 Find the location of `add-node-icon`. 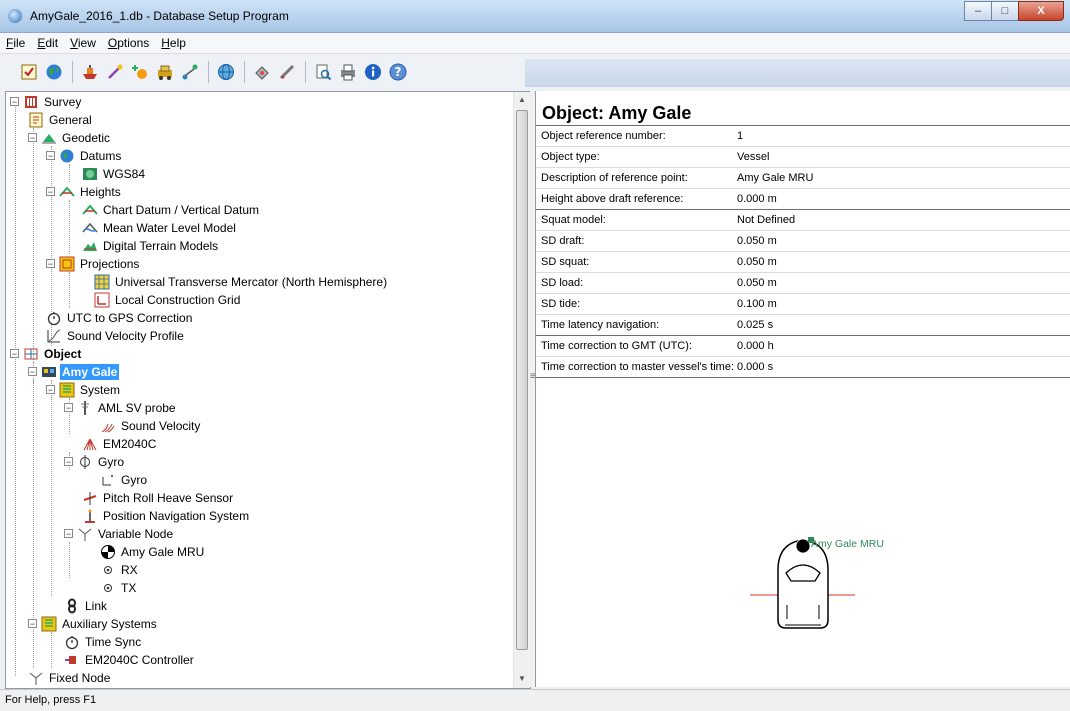

add-node-icon is located at coordinates (140, 72).